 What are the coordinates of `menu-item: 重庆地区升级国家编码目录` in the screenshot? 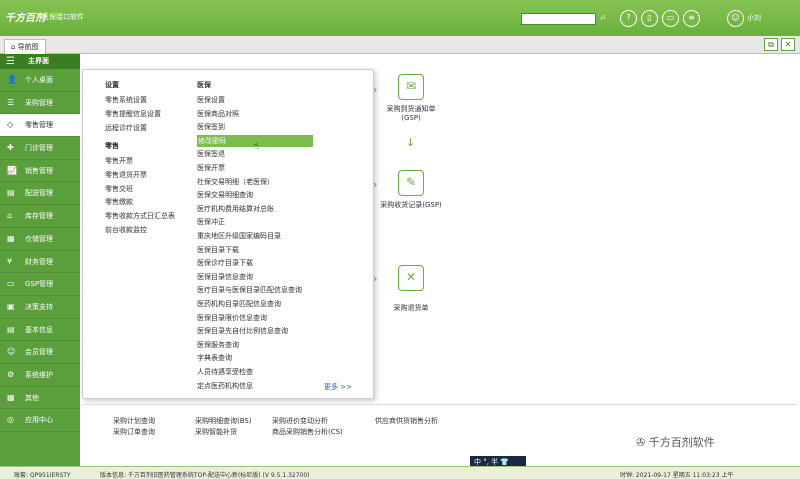 It's located at (239, 236).